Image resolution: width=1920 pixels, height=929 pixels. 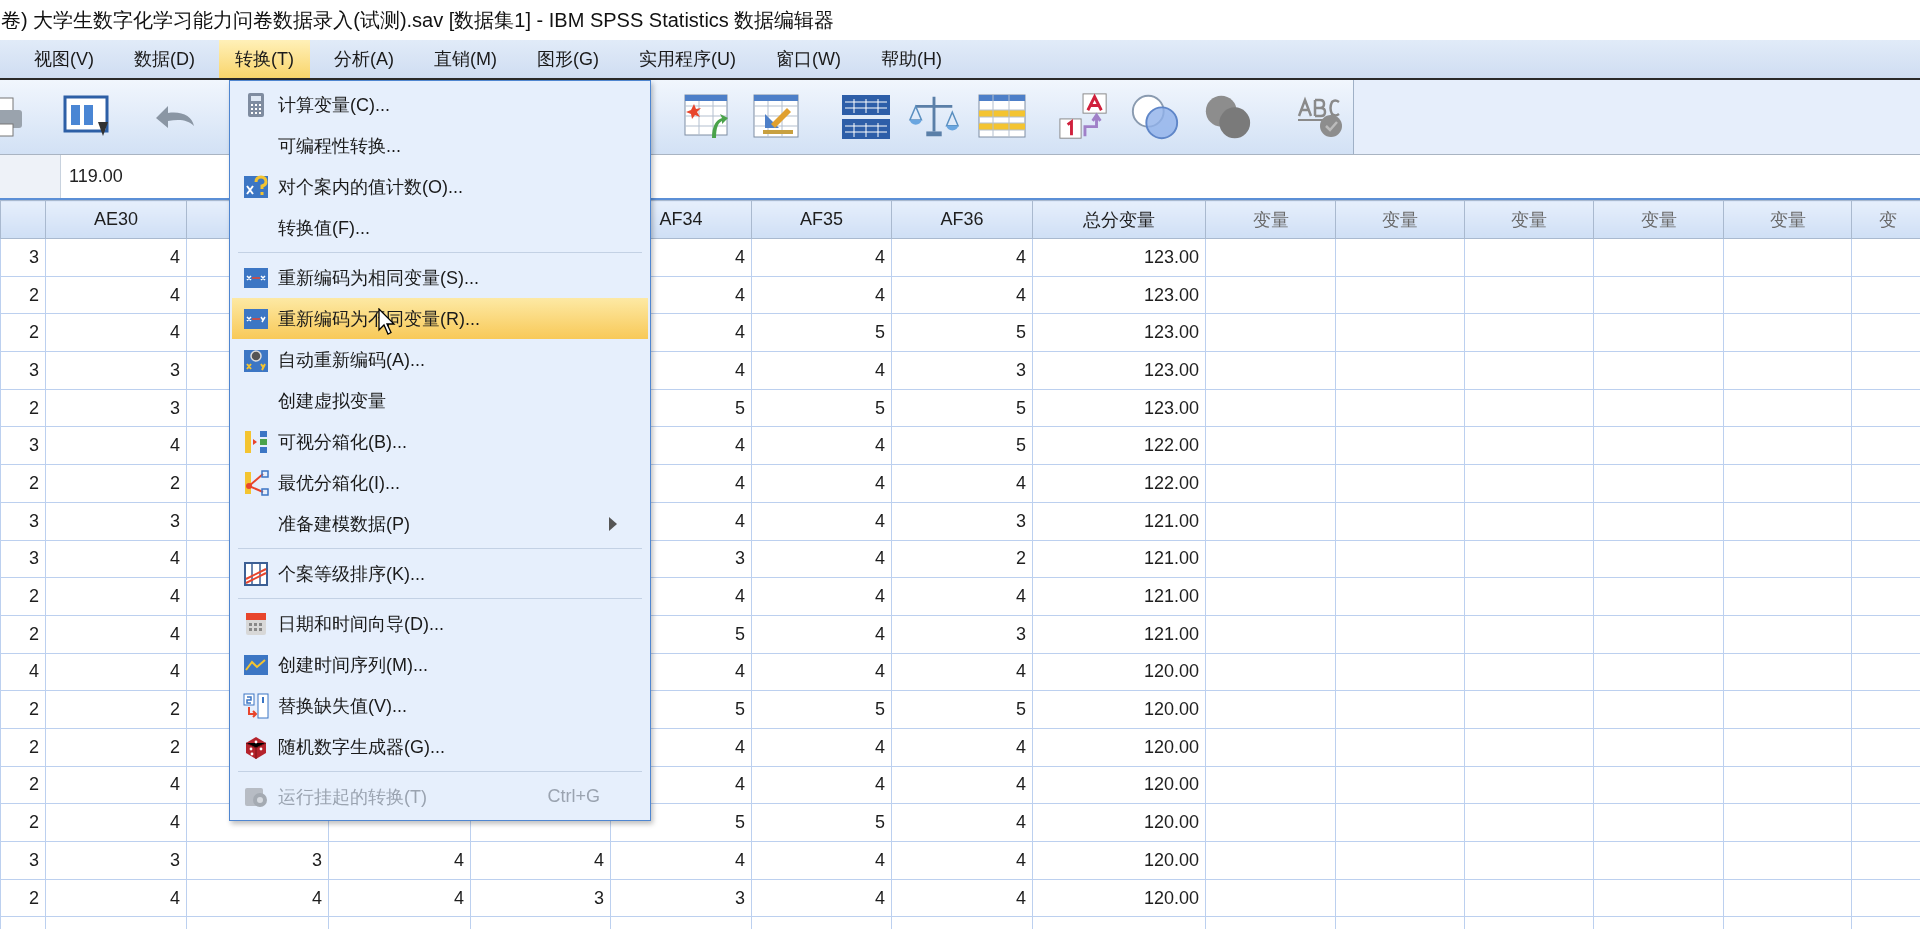 What do you see at coordinates (256, 573) in the screenshot?
I see `rank-icon` at bounding box center [256, 573].